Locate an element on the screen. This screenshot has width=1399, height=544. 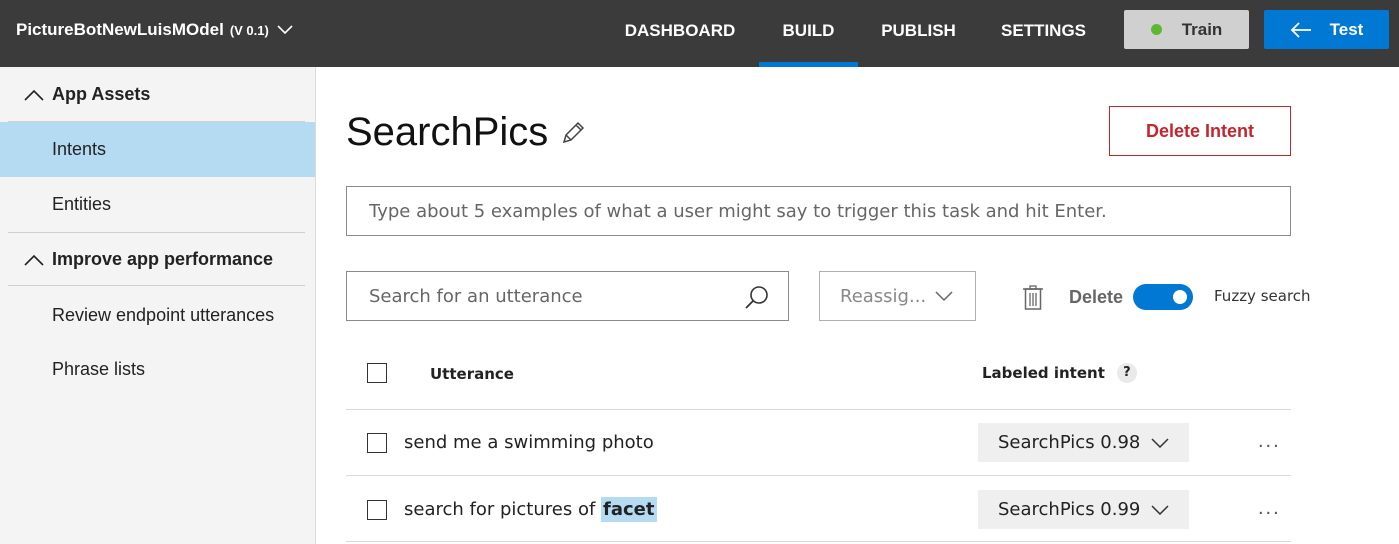
delete-intent-button: Delete Intent is located at coordinates (1200, 131).